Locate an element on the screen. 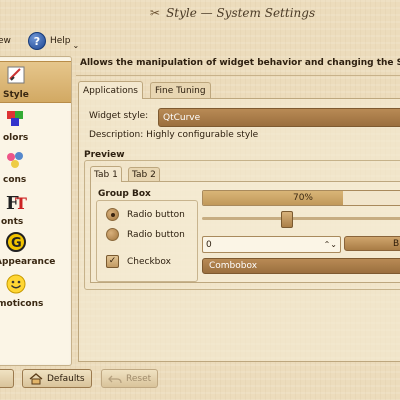 Image resolution: width=400 pixels, height=400 pixels. spin-arrows-icon: ⌃⌄ is located at coordinates (330, 244).